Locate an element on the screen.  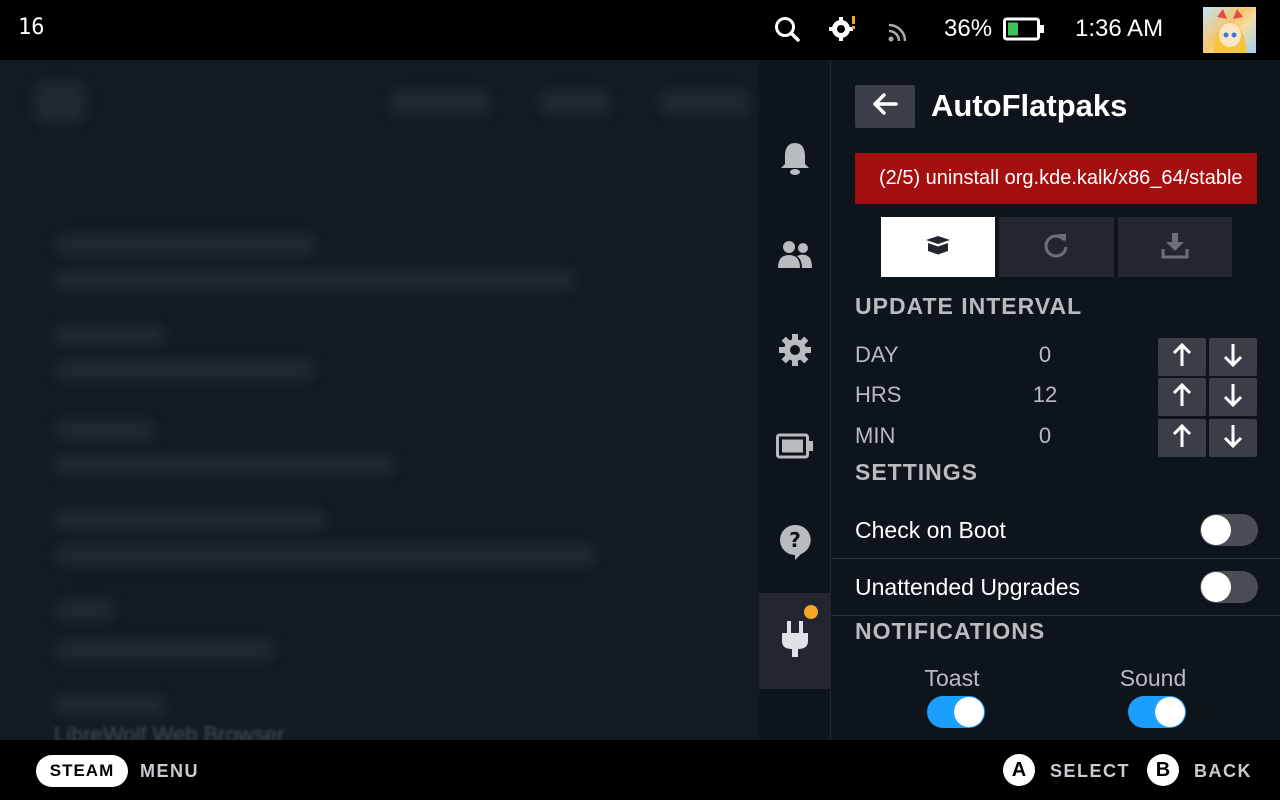
help-icon: ? is located at coordinates (795, 544).